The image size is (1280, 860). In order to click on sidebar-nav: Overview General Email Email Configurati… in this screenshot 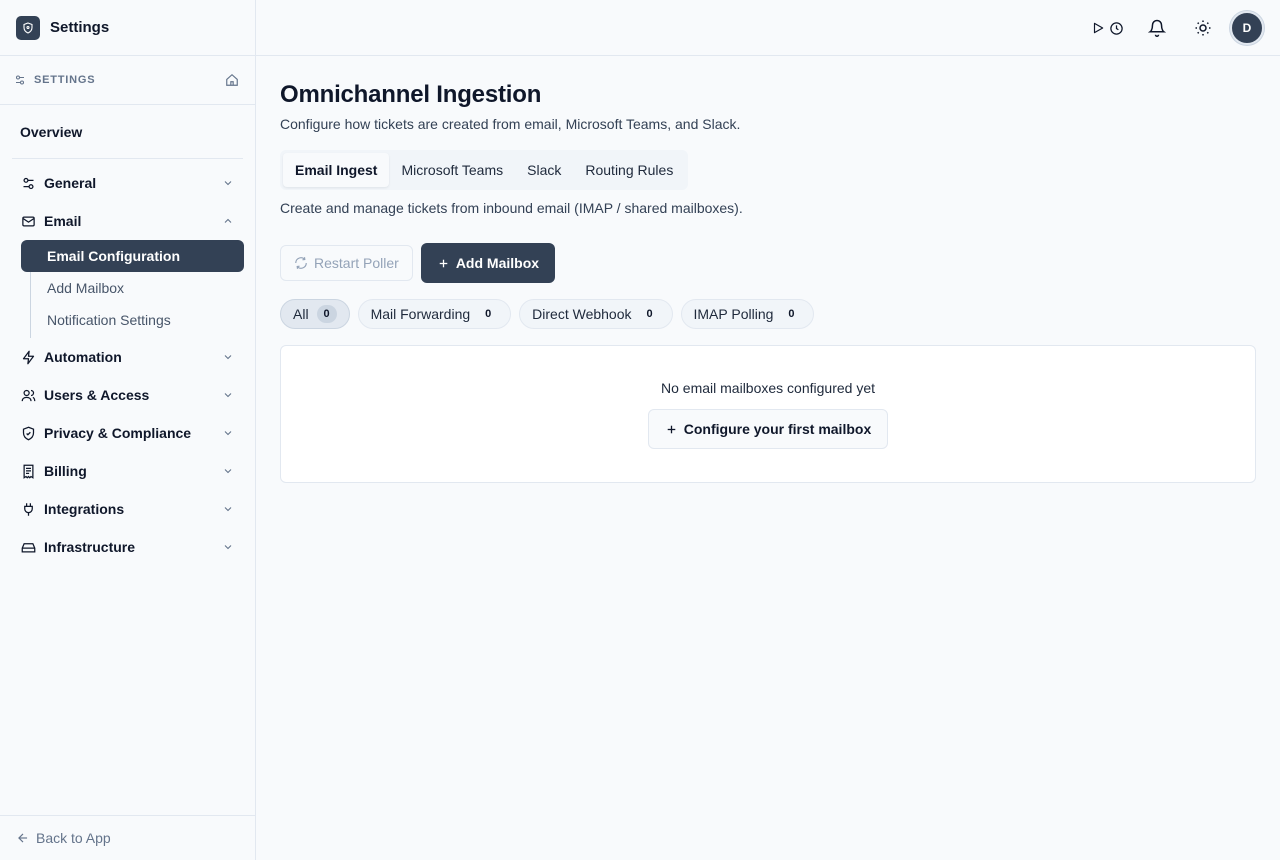, I will do `click(127, 335)`.